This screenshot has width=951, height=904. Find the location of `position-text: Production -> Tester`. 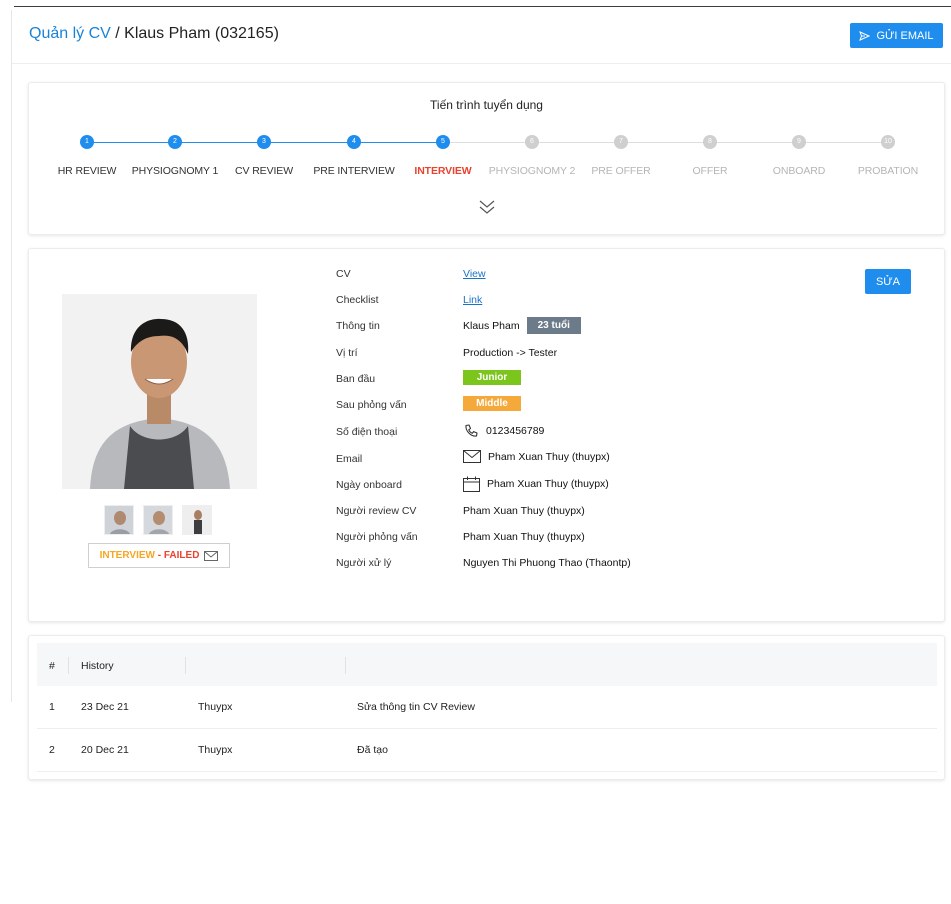

position-text: Production -> Tester is located at coordinates (510, 353).